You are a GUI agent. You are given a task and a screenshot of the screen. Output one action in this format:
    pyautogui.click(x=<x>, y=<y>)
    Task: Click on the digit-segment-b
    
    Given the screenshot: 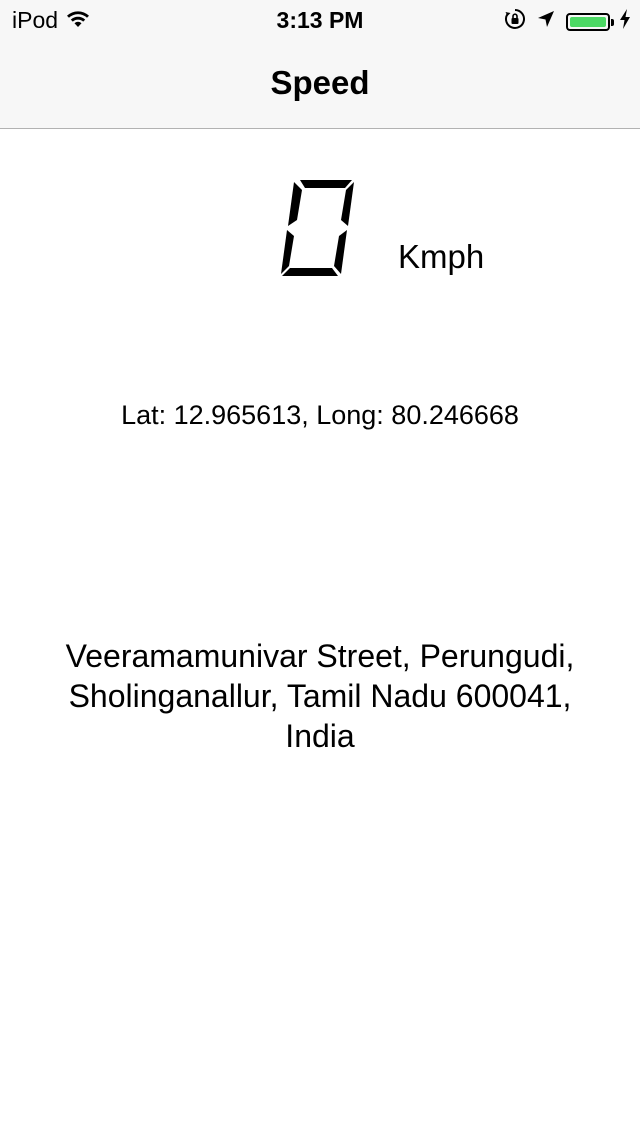 What is the action you would take?
    pyautogui.click(x=347, y=204)
    